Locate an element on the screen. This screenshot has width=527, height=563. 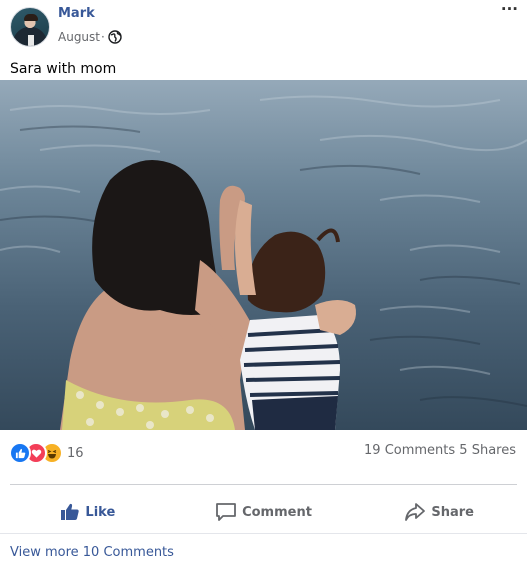
comment-label: Comment is located at coordinates (277, 512).